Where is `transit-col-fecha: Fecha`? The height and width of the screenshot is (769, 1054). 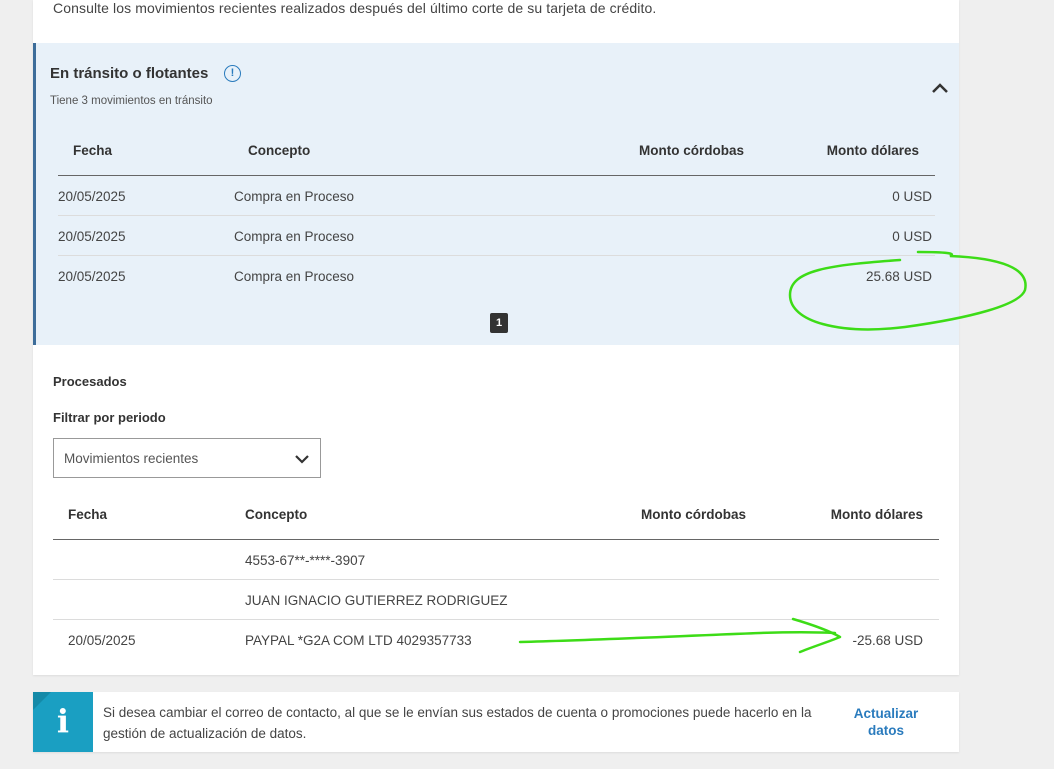
transit-col-fecha: Fecha is located at coordinates (93, 150).